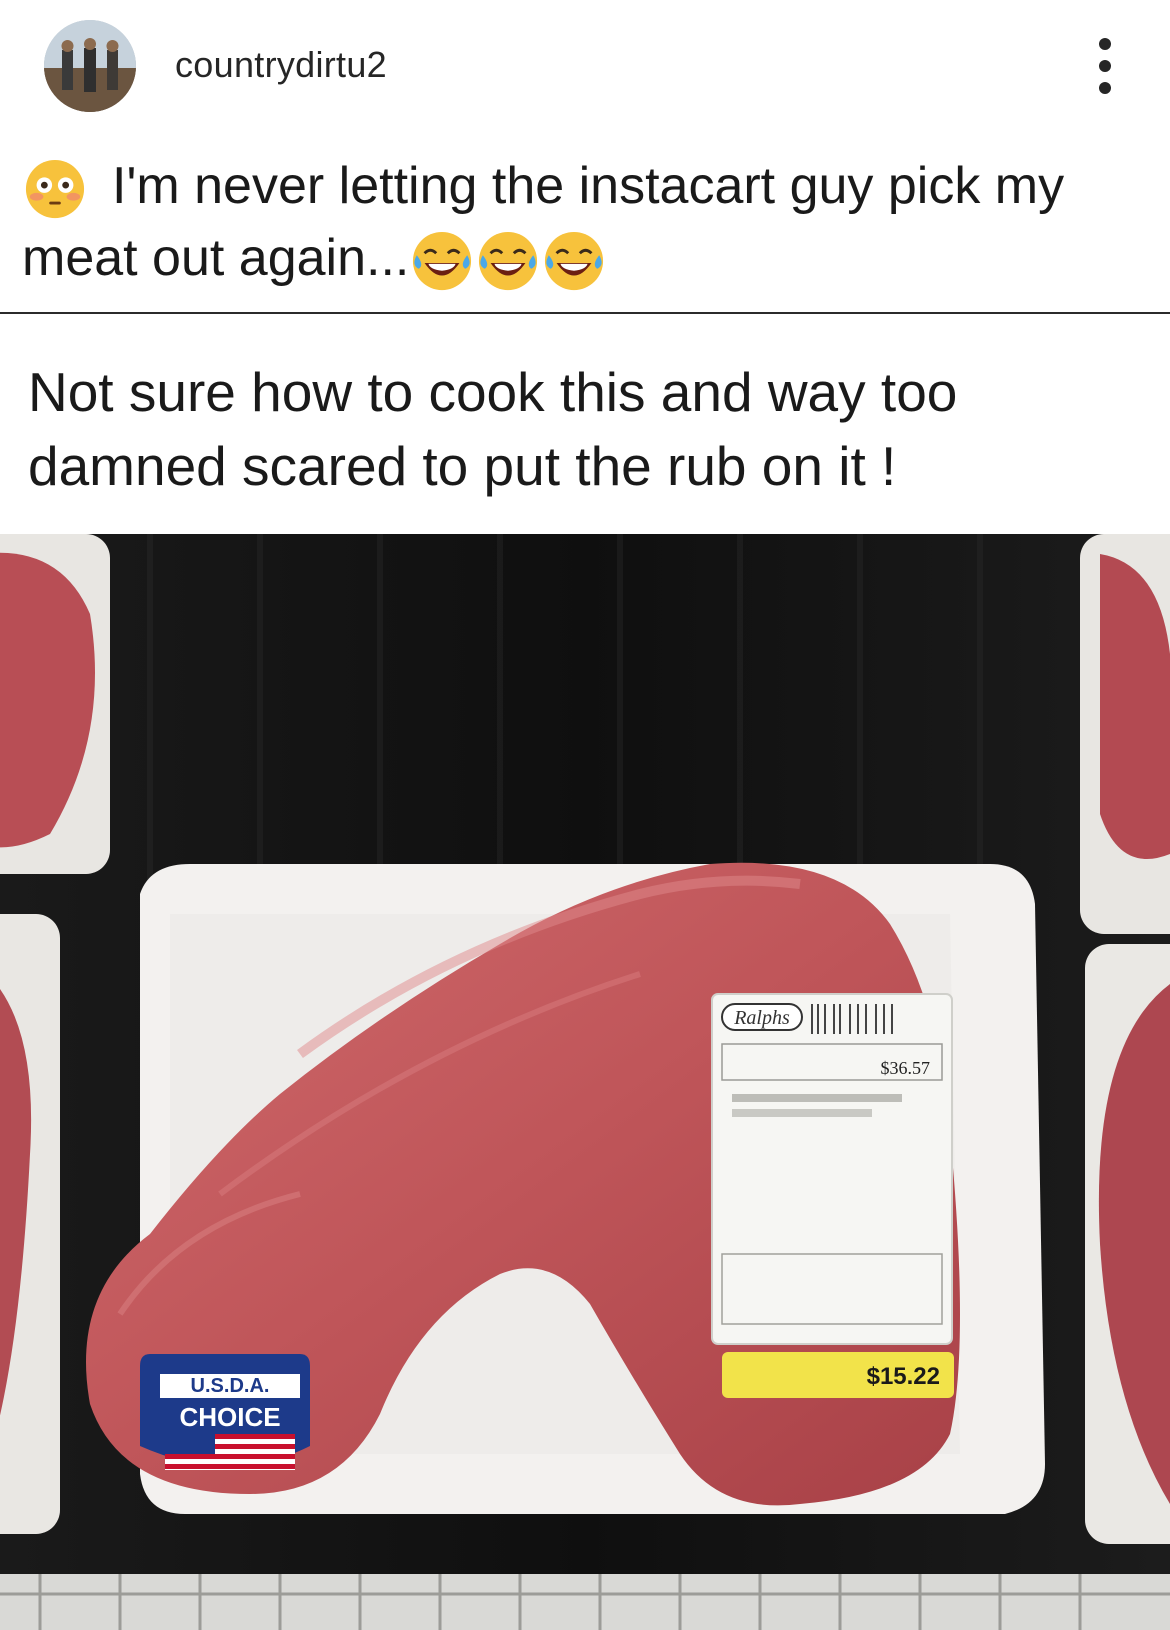 The image size is (1170, 1630). I want to click on label-price-small: $36.57, so click(906, 1068).